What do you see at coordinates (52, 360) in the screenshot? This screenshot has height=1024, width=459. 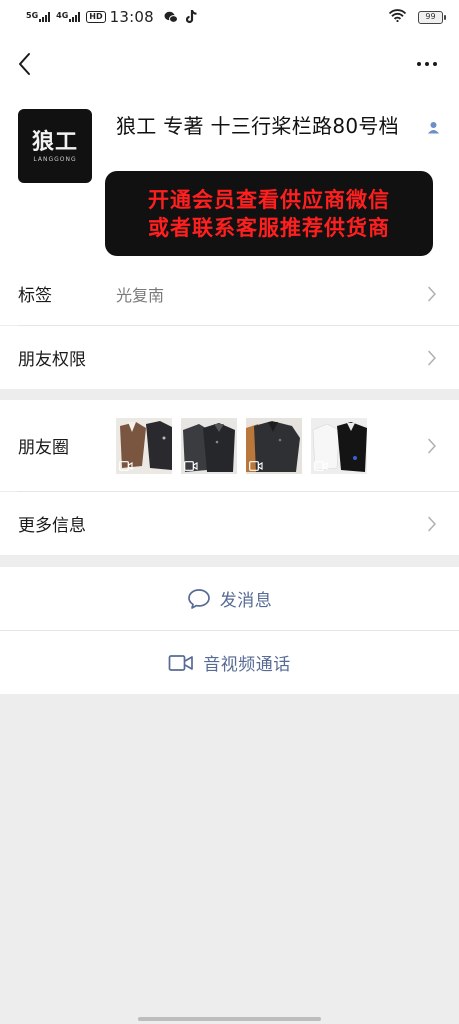 I see `friend-permissions-title: 朋友权限` at bounding box center [52, 360].